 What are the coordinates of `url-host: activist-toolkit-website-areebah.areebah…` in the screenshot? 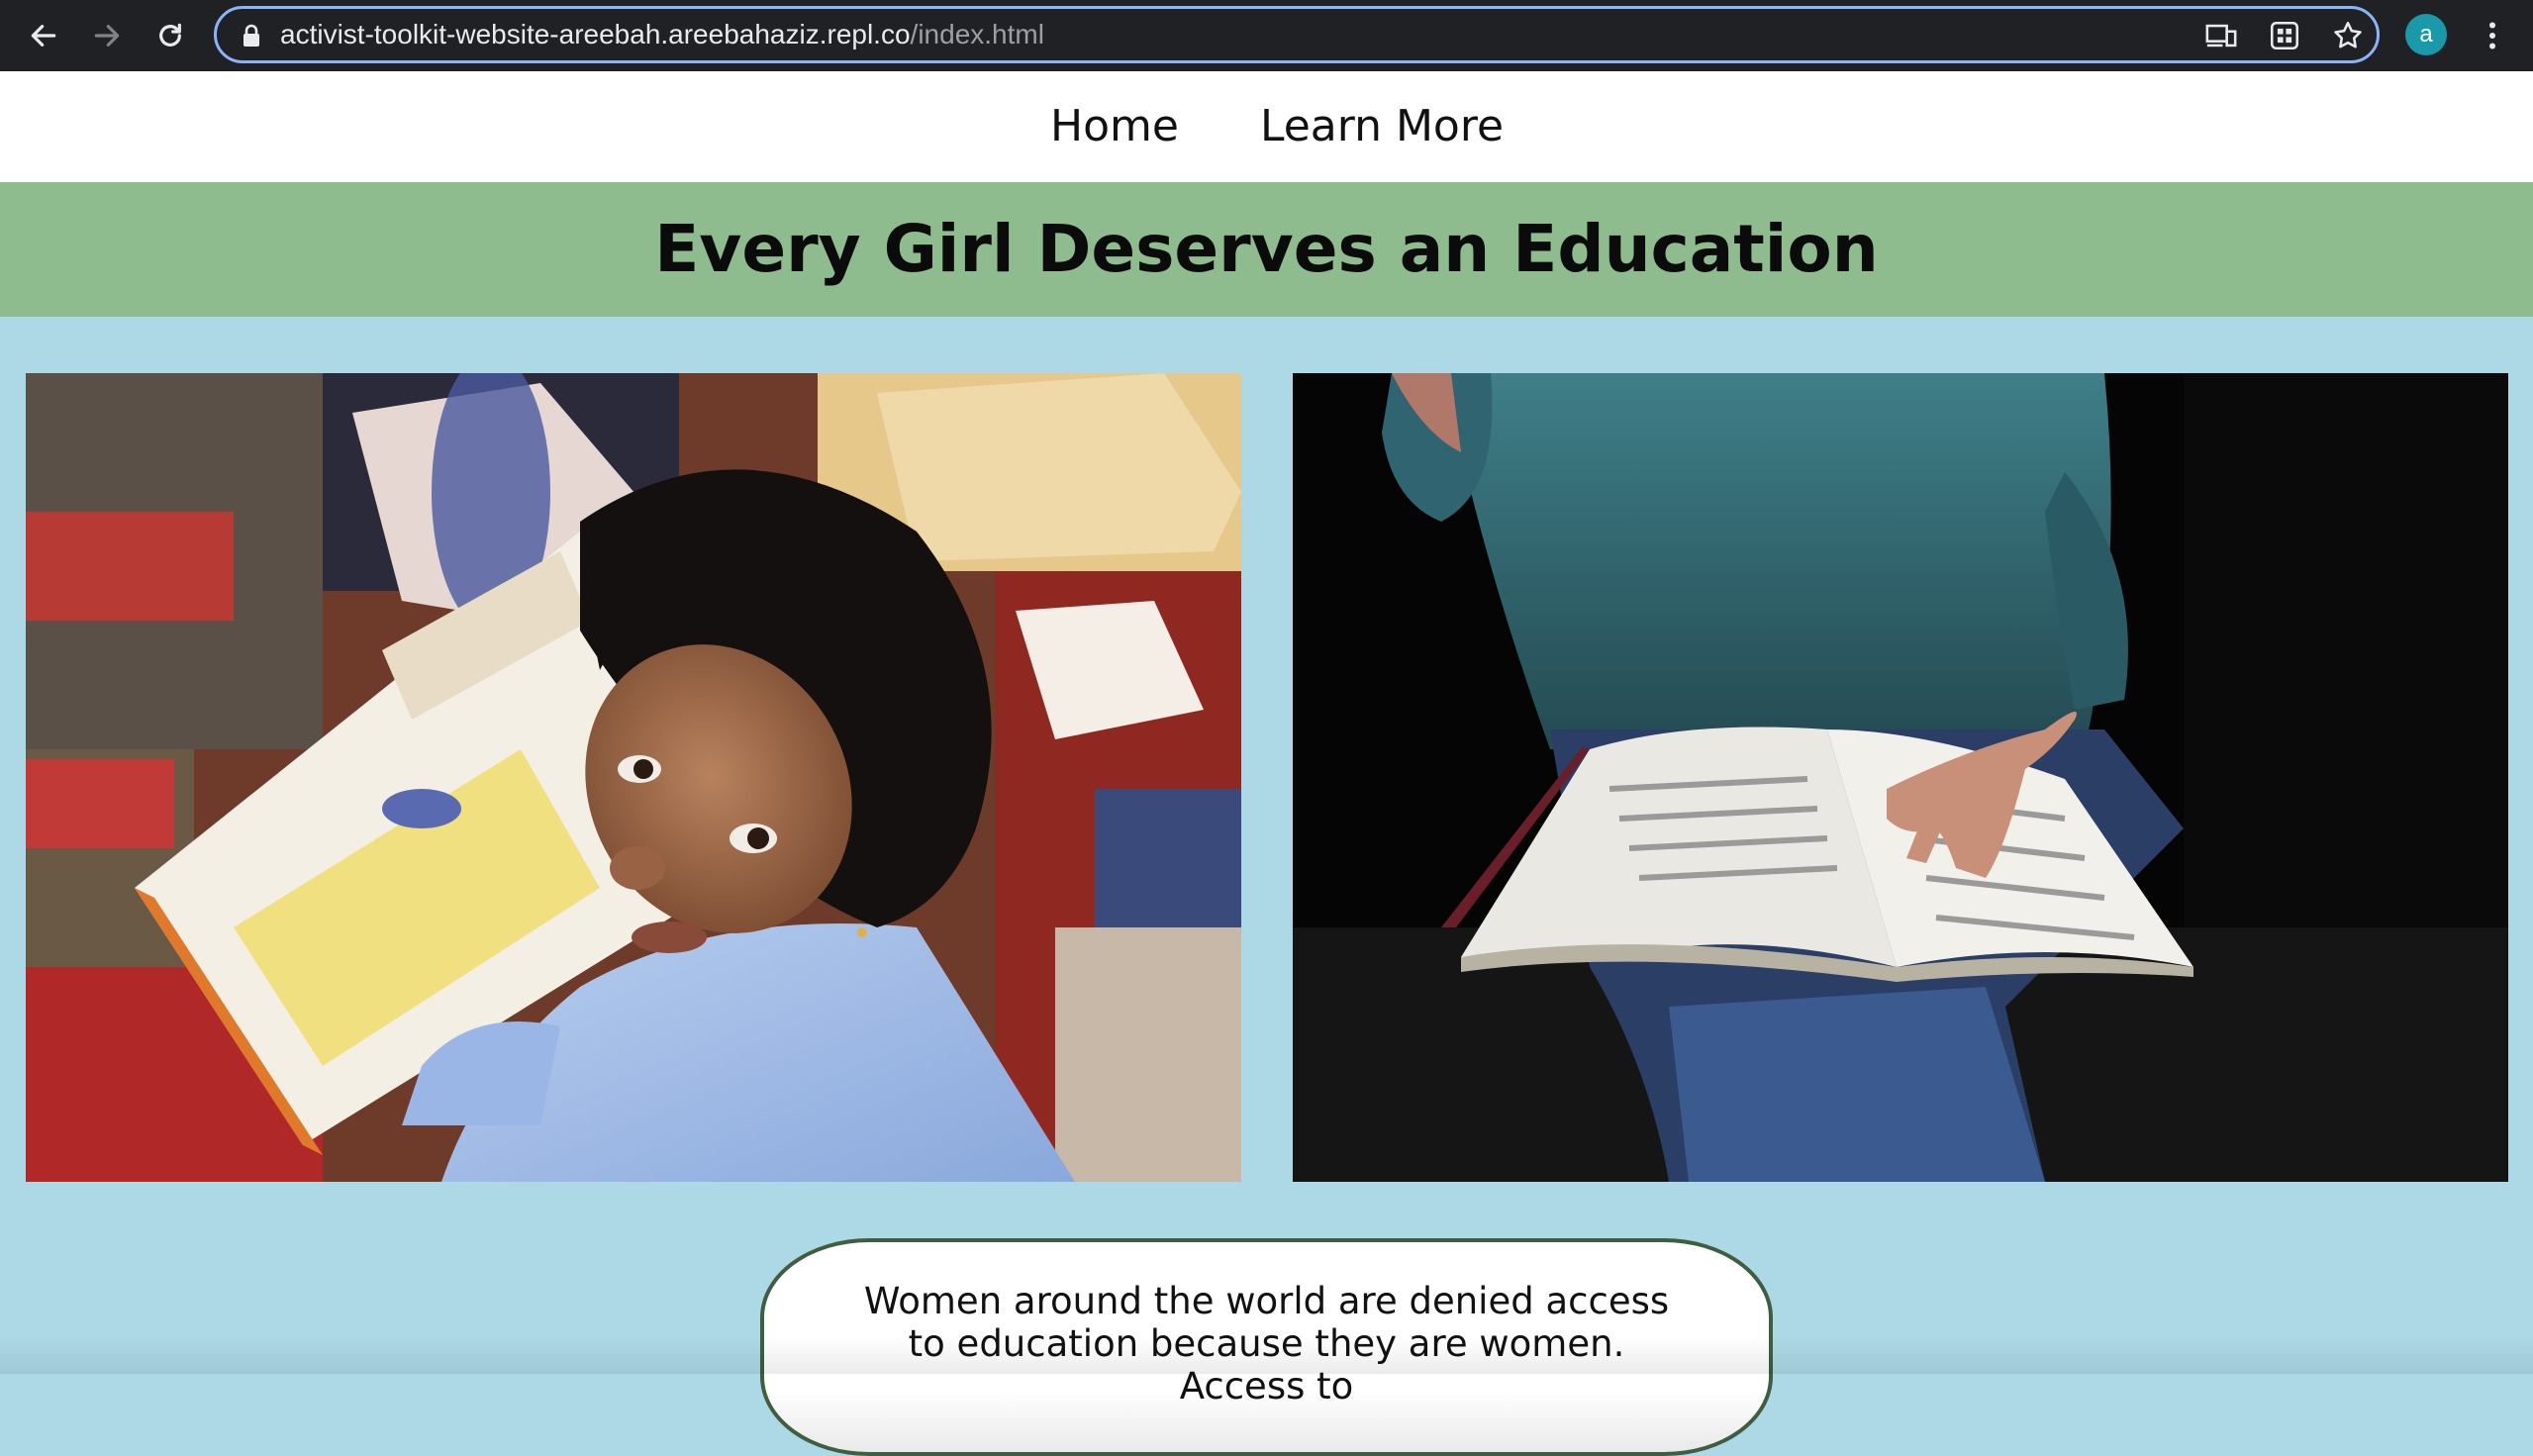 It's located at (595, 34).